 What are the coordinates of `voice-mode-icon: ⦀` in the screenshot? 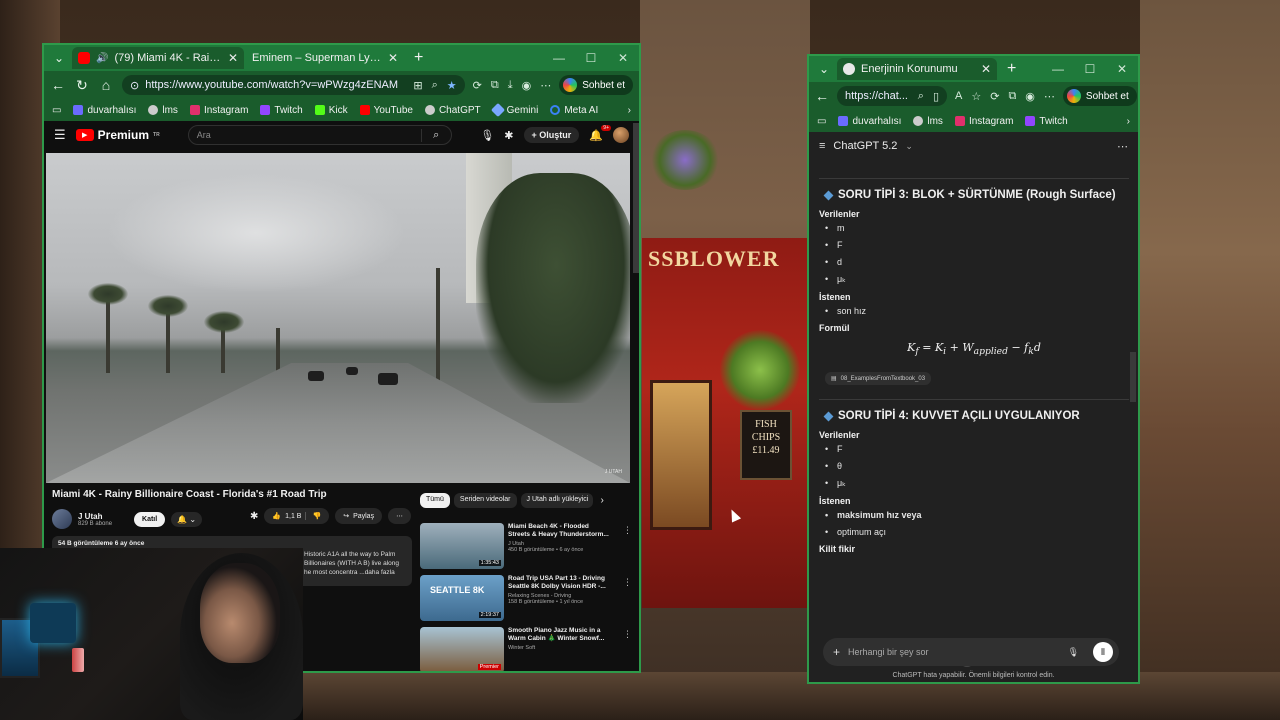 It's located at (1103, 652).